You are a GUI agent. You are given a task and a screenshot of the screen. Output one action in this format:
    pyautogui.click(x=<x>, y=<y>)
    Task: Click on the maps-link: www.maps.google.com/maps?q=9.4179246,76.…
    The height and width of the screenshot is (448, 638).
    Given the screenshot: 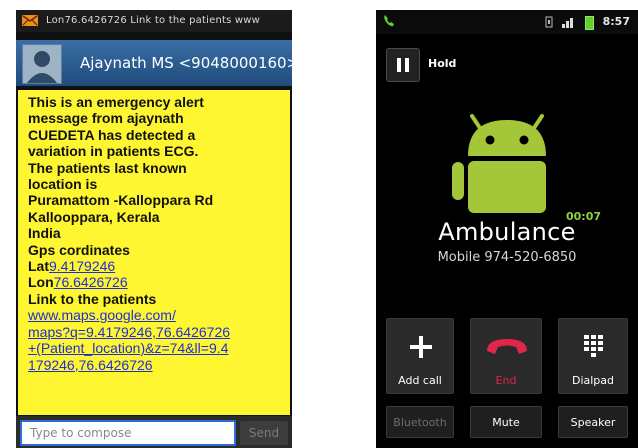 What is the action you would take?
    pyautogui.click(x=154, y=340)
    